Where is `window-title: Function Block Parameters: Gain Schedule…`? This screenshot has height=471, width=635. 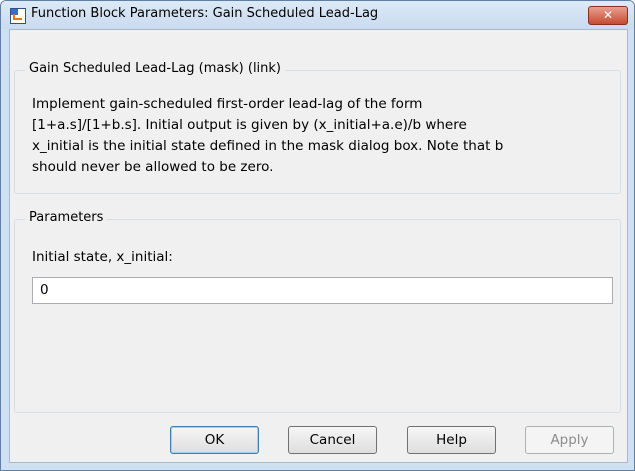
window-title: Function Block Parameters: Gain Schedule… is located at coordinates (205, 13).